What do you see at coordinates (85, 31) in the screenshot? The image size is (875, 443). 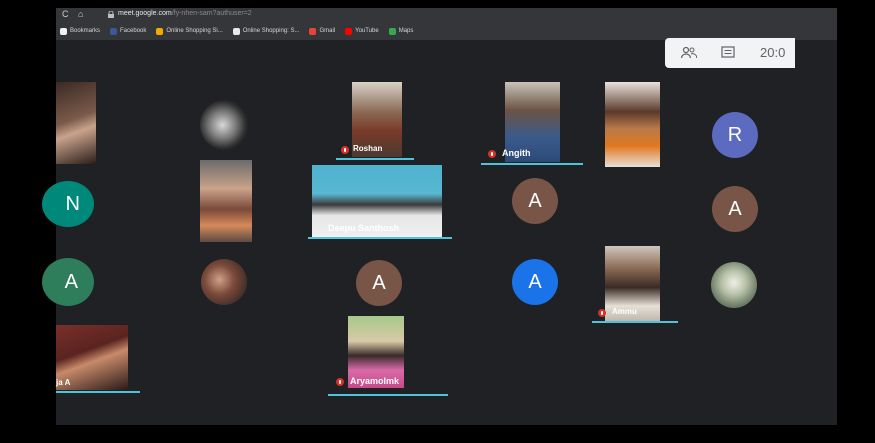 I see `bookmark-label: Bookmarks` at bounding box center [85, 31].